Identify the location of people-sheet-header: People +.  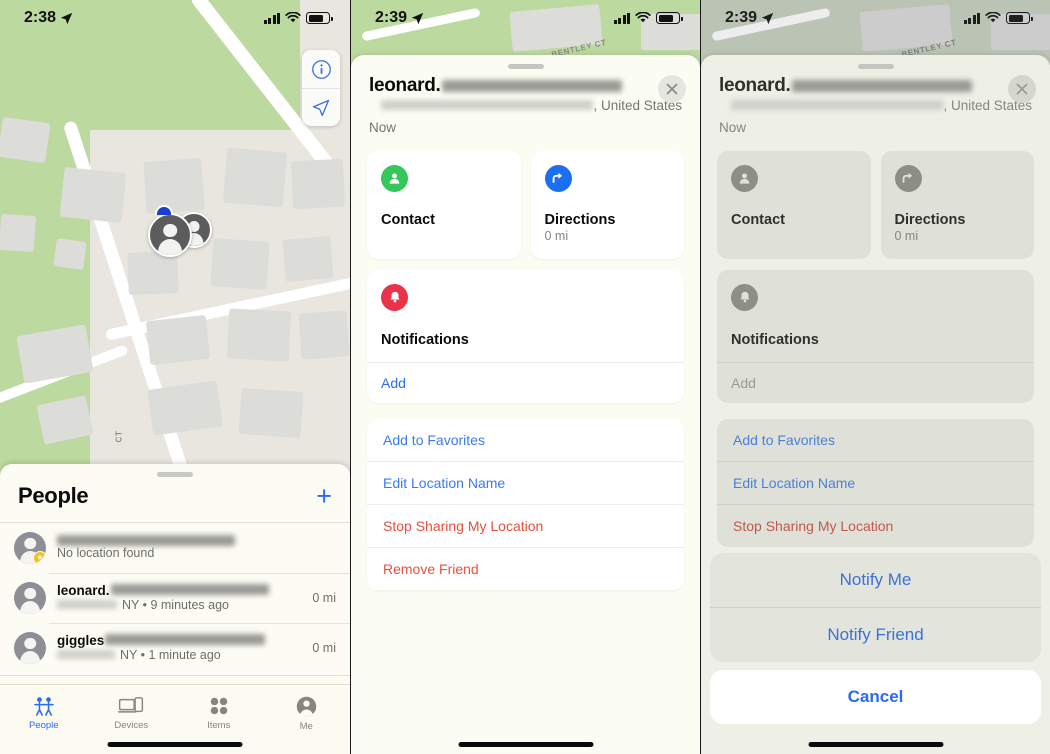
(175, 499).